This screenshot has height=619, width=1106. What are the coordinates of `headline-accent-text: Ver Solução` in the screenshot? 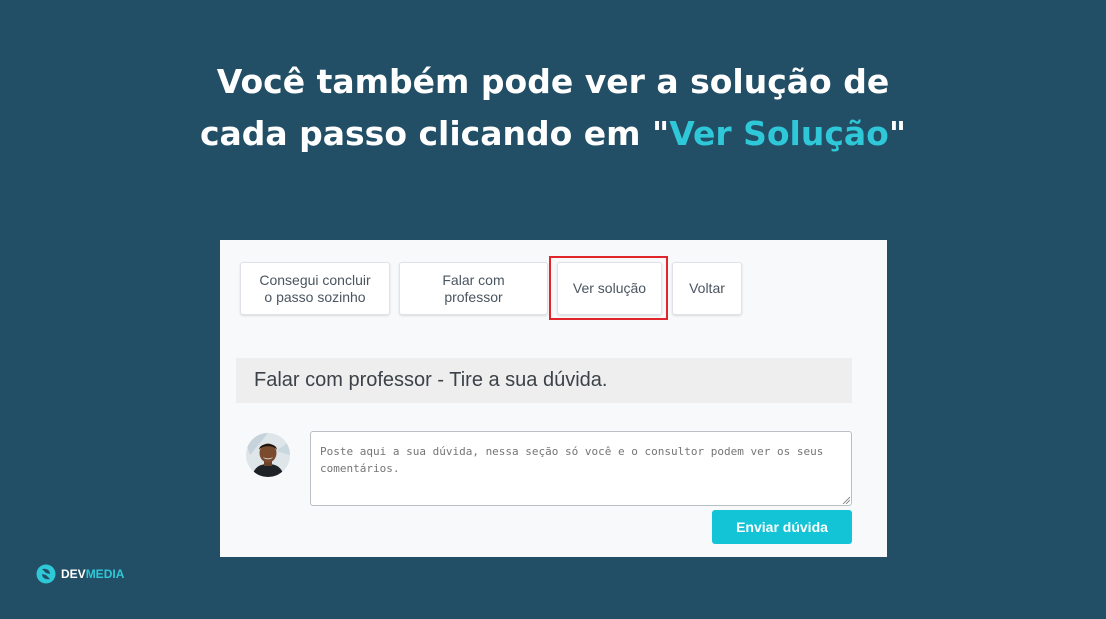 It's located at (779, 133).